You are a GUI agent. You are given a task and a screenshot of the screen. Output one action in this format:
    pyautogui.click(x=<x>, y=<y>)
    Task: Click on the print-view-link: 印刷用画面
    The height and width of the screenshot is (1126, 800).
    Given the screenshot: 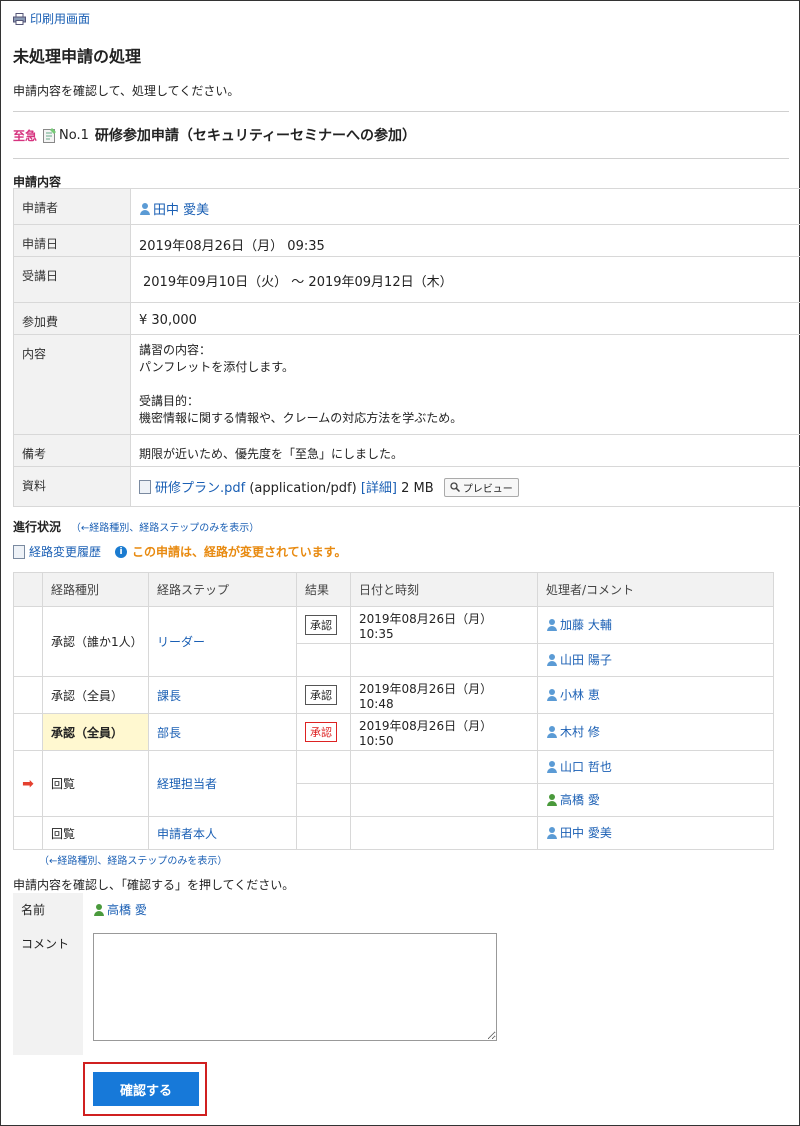 What is the action you would take?
    pyautogui.click(x=51, y=18)
    